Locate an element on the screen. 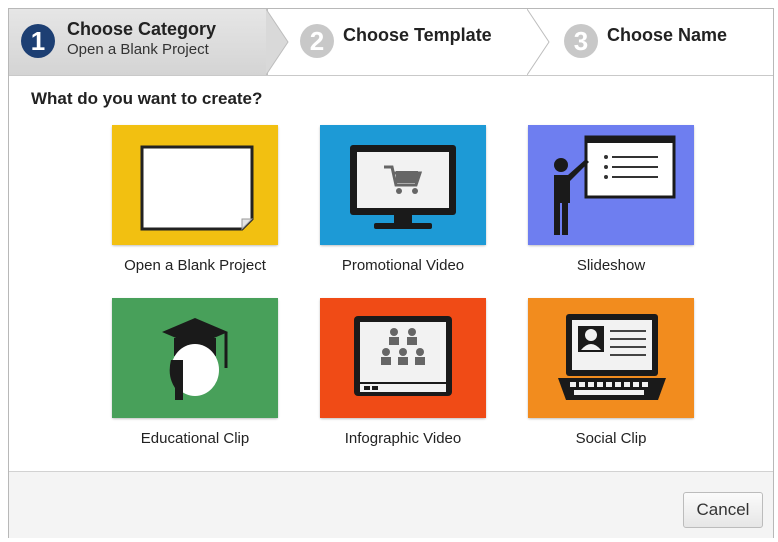  category-tile-promotional is located at coordinates (403, 185).